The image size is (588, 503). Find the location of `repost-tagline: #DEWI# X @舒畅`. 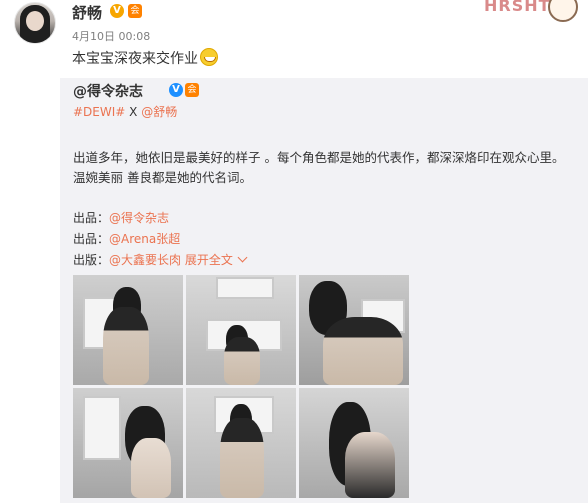

repost-tagline: #DEWI# X @舒畅 is located at coordinates (125, 111).